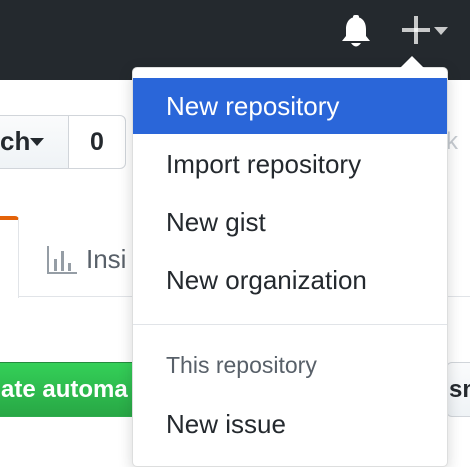 This screenshot has height=467, width=470. Describe the element at coordinates (290, 324) in the screenshot. I see `menu-divider` at that location.